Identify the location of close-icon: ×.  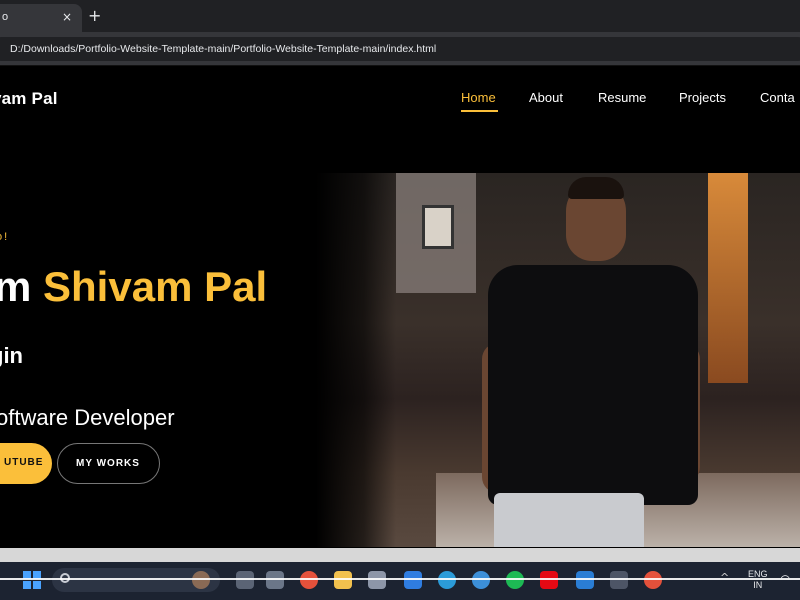
(67, 17).